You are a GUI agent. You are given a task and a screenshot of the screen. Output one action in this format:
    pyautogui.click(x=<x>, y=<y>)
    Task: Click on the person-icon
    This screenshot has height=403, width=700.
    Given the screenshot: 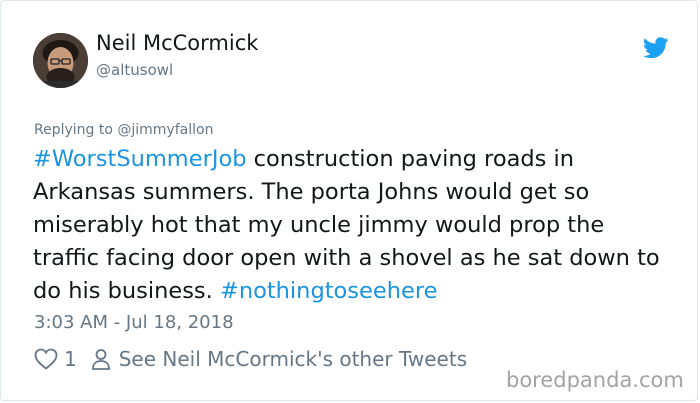 What is the action you would take?
    pyautogui.click(x=100, y=359)
    